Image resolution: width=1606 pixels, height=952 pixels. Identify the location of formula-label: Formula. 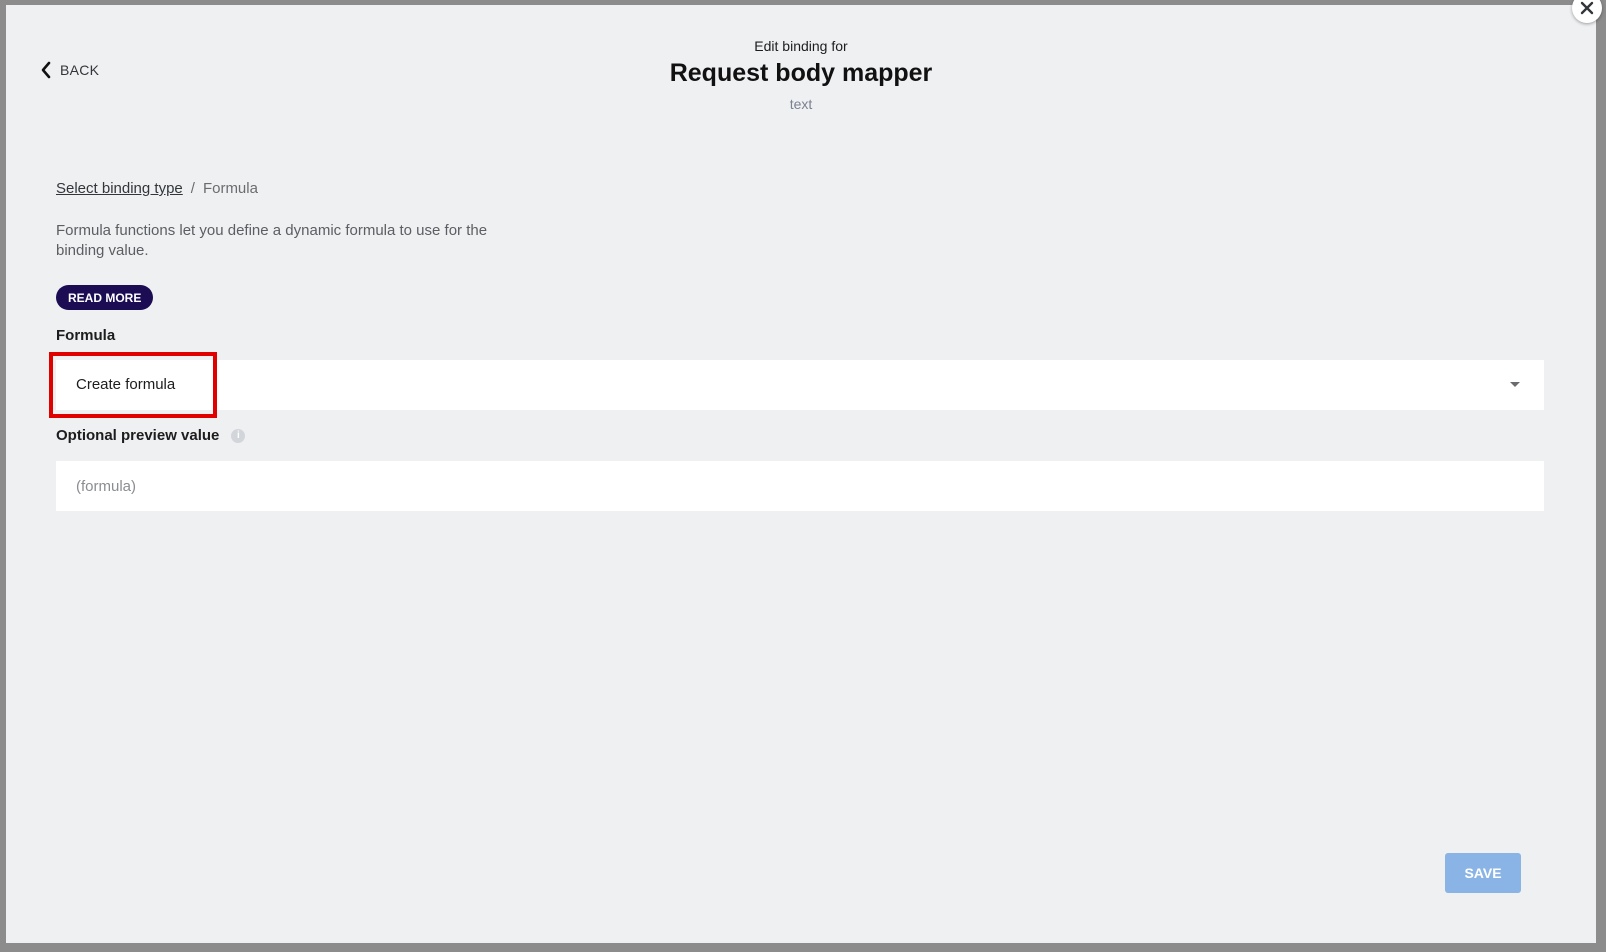
(85, 335).